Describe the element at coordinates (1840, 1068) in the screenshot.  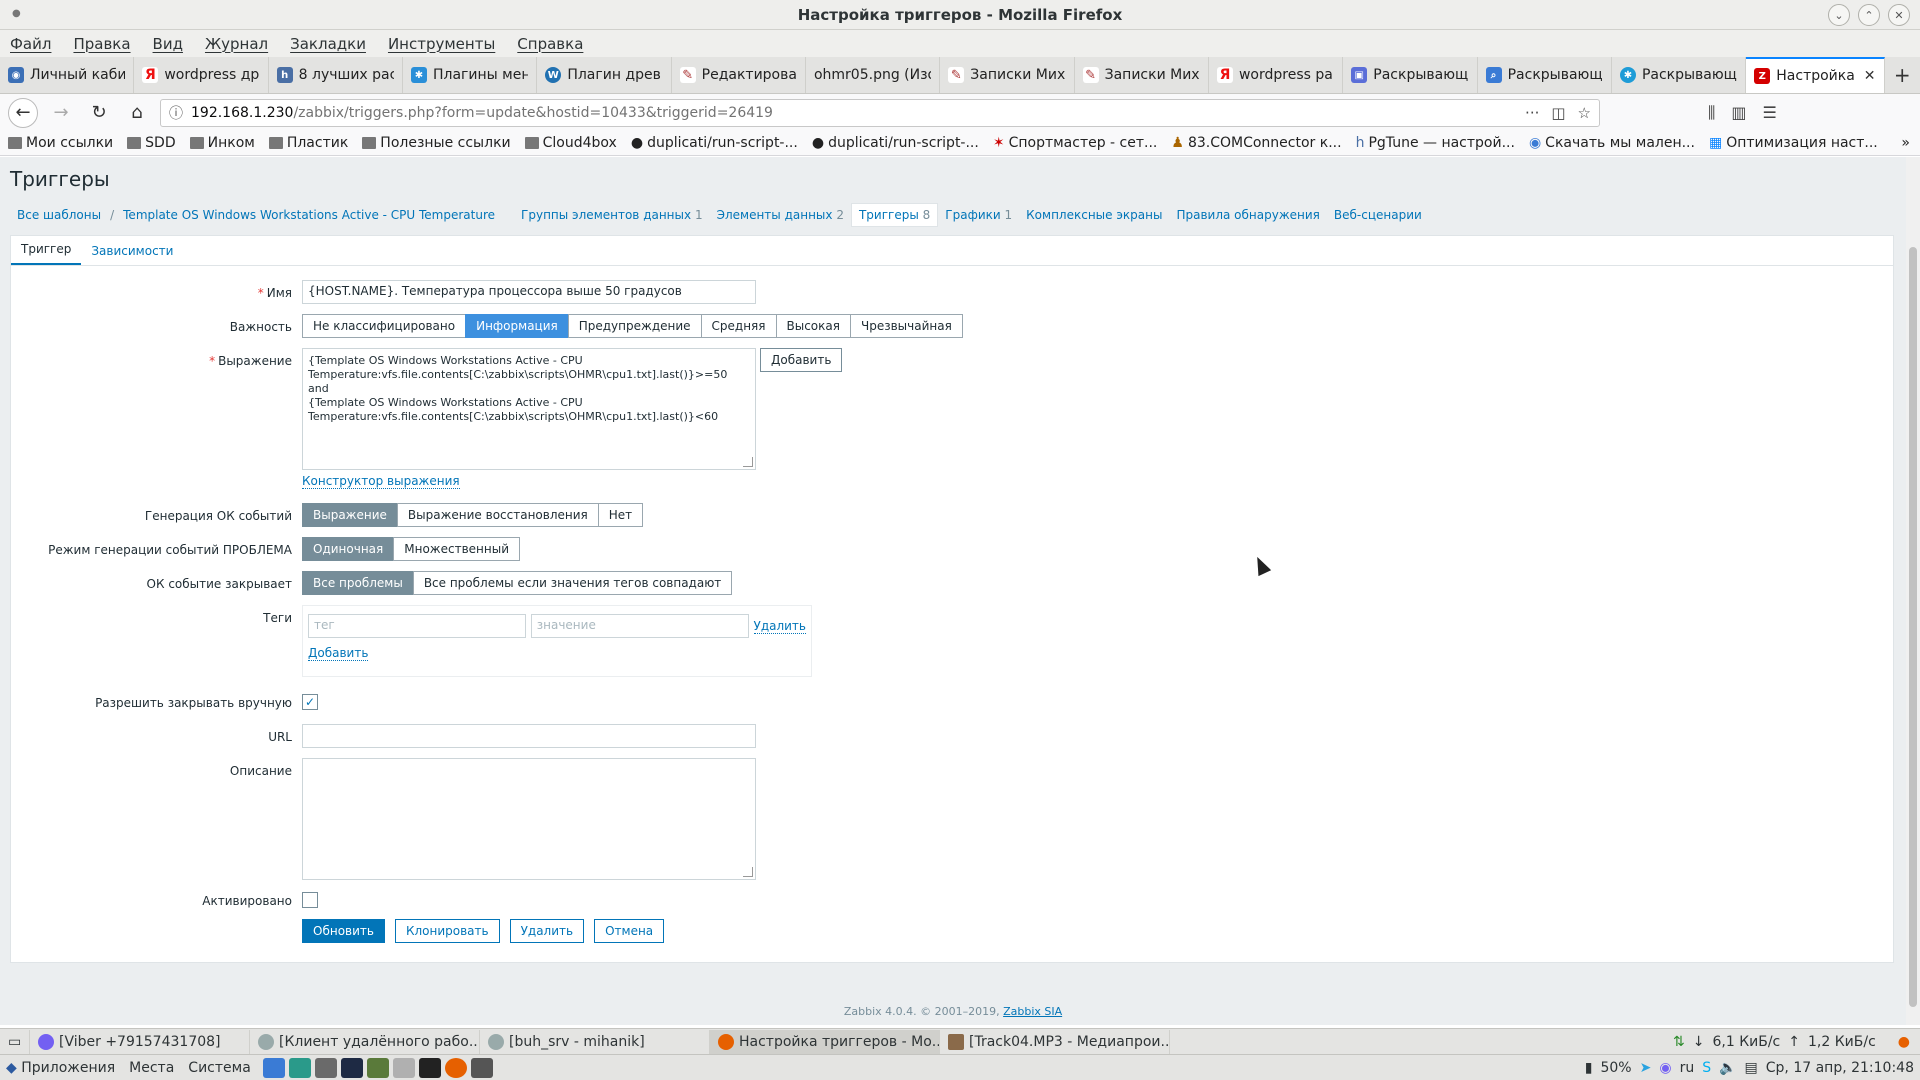
I see `clock: Ср, 17 апр, 21:10:48` at that location.